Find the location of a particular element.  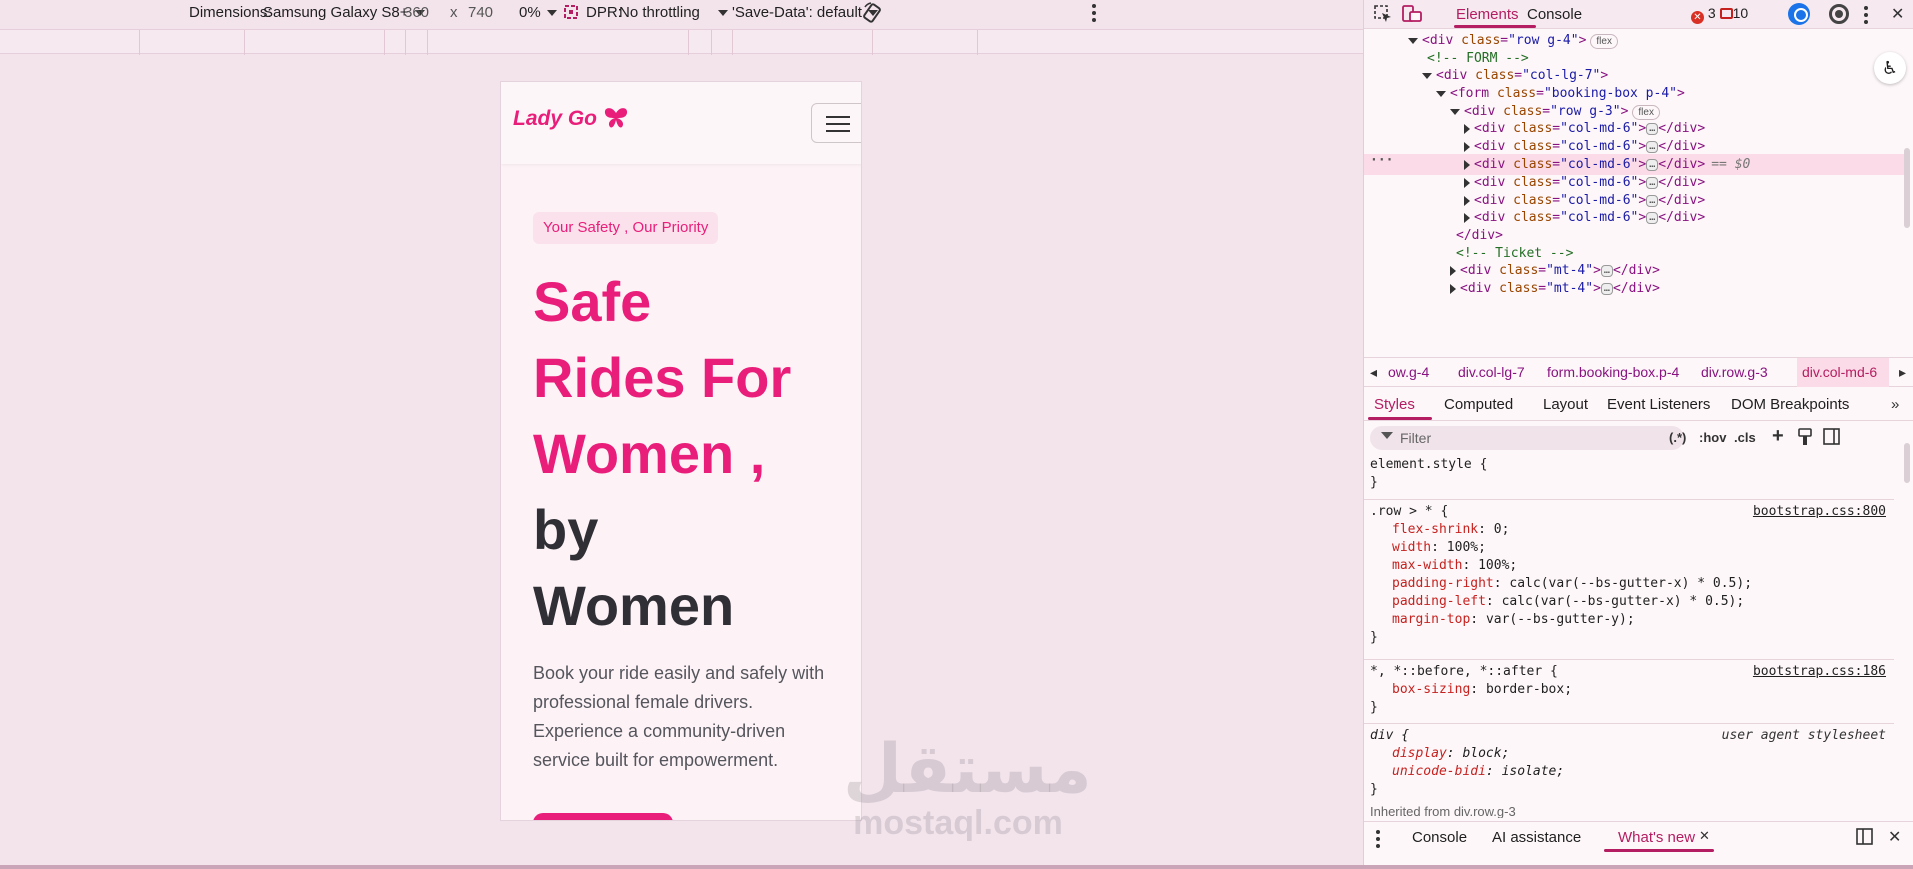

paint-brush-icon is located at coordinates (1805, 437).